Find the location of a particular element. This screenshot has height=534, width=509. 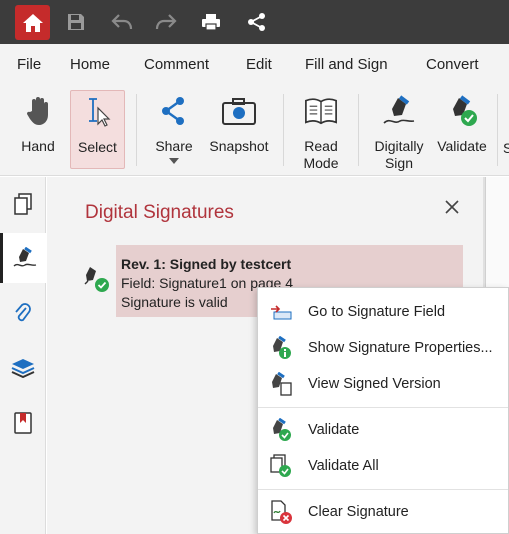

menu-item-clear-signature: Clear Signature is located at coordinates (383, 512).